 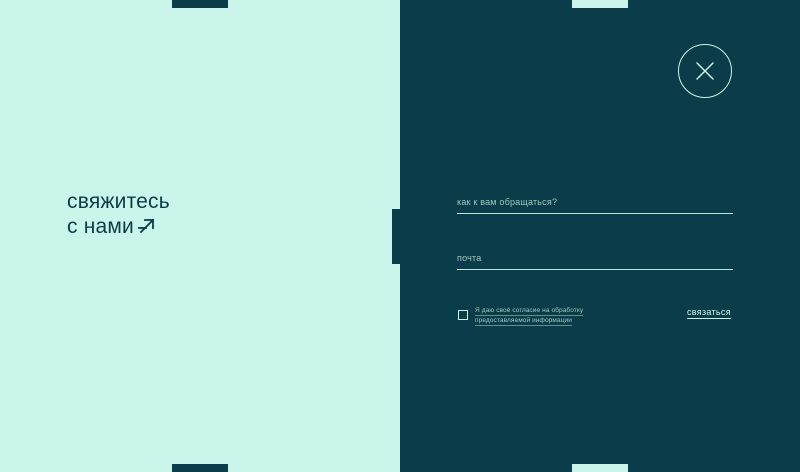 What do you see at coordinates (200, 4) in the screenshot?
I see `decor-block-top-left` at bounding box center [200, 4].